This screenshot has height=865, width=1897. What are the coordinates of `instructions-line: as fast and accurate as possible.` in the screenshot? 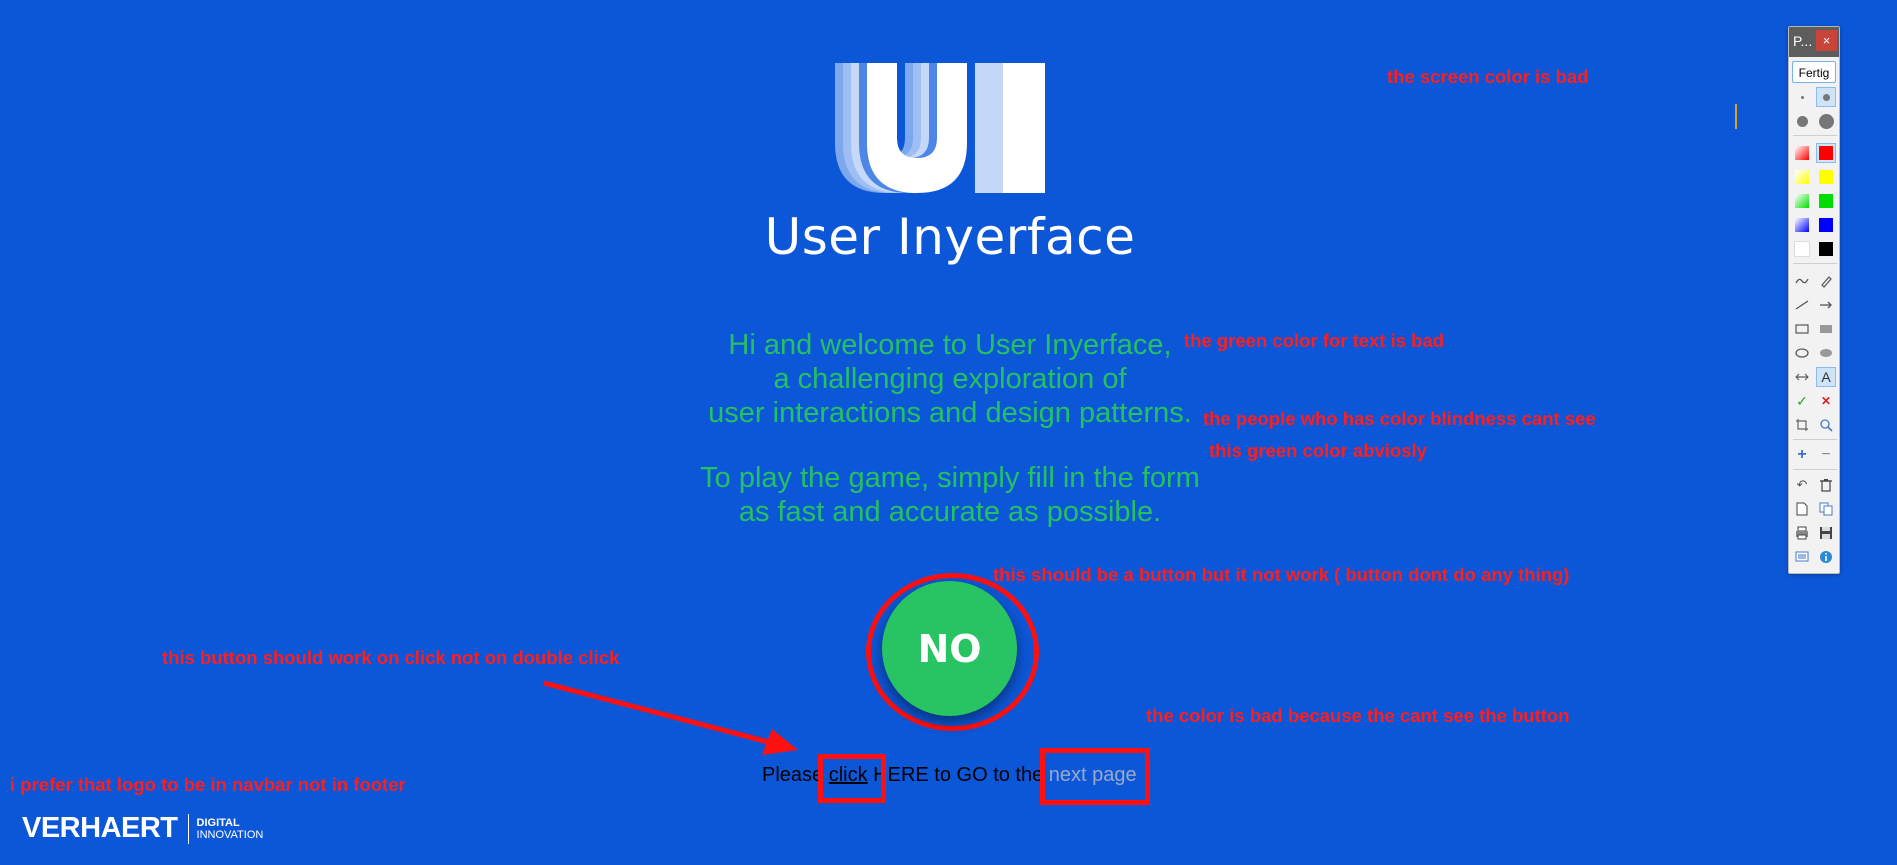 It's located at (950, 512).